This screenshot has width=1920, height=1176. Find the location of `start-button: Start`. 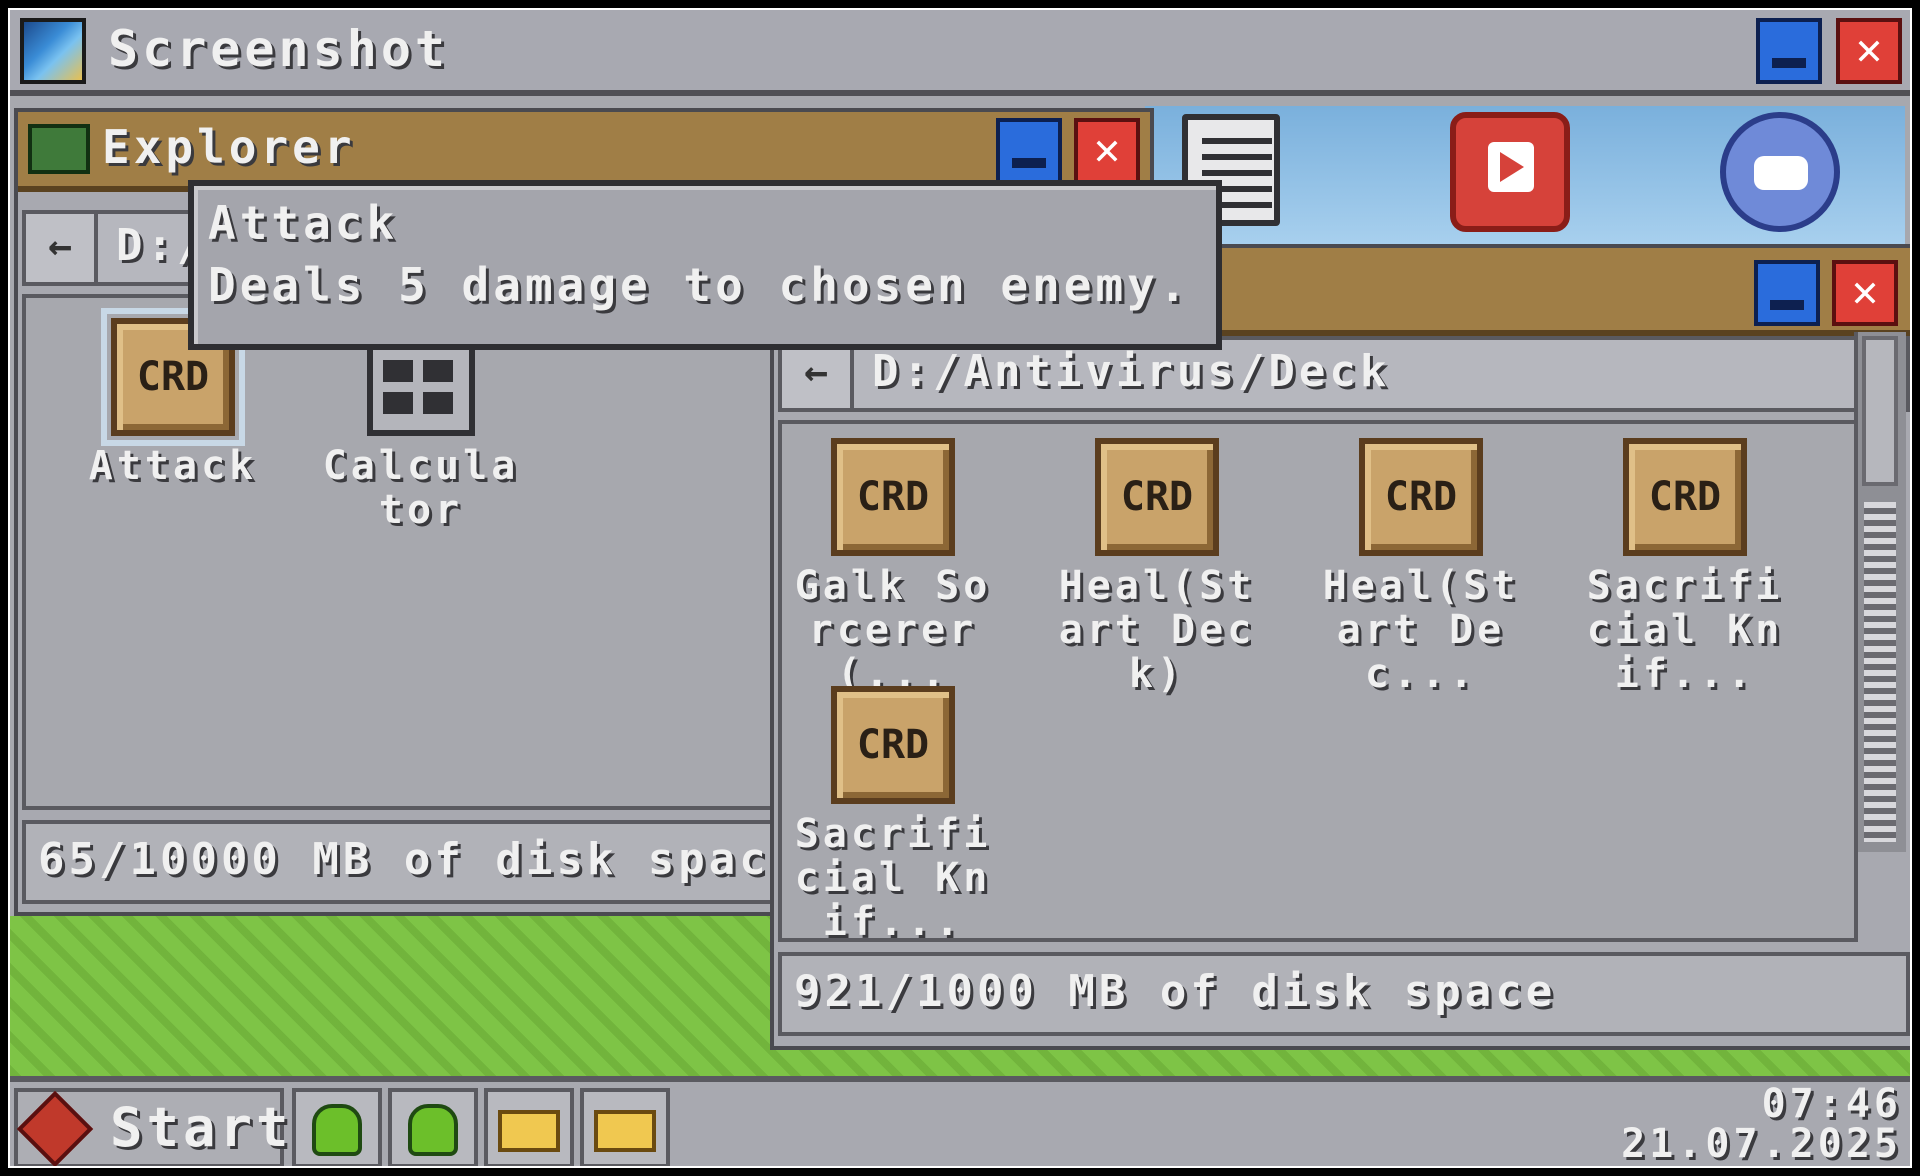

start-button: Start is located at coordinates (151, 1127).